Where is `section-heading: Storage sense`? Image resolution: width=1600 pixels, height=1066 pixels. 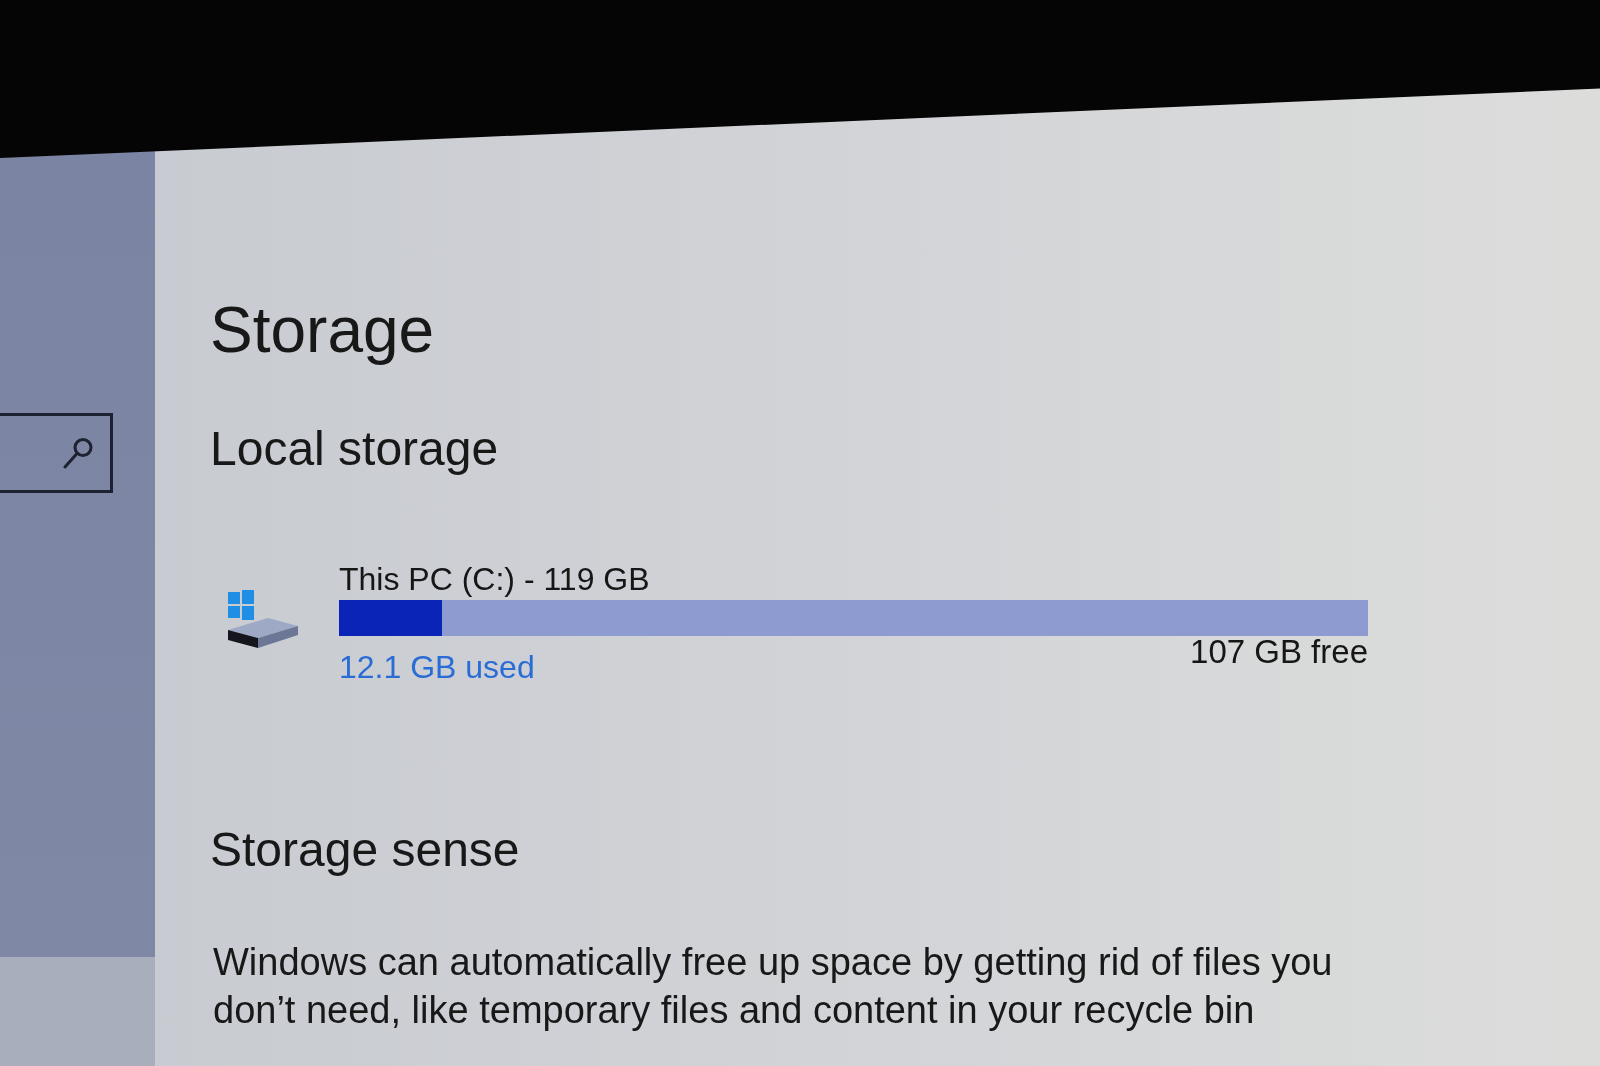 section-heading: Storage sense is located at coordinates (365, 850).